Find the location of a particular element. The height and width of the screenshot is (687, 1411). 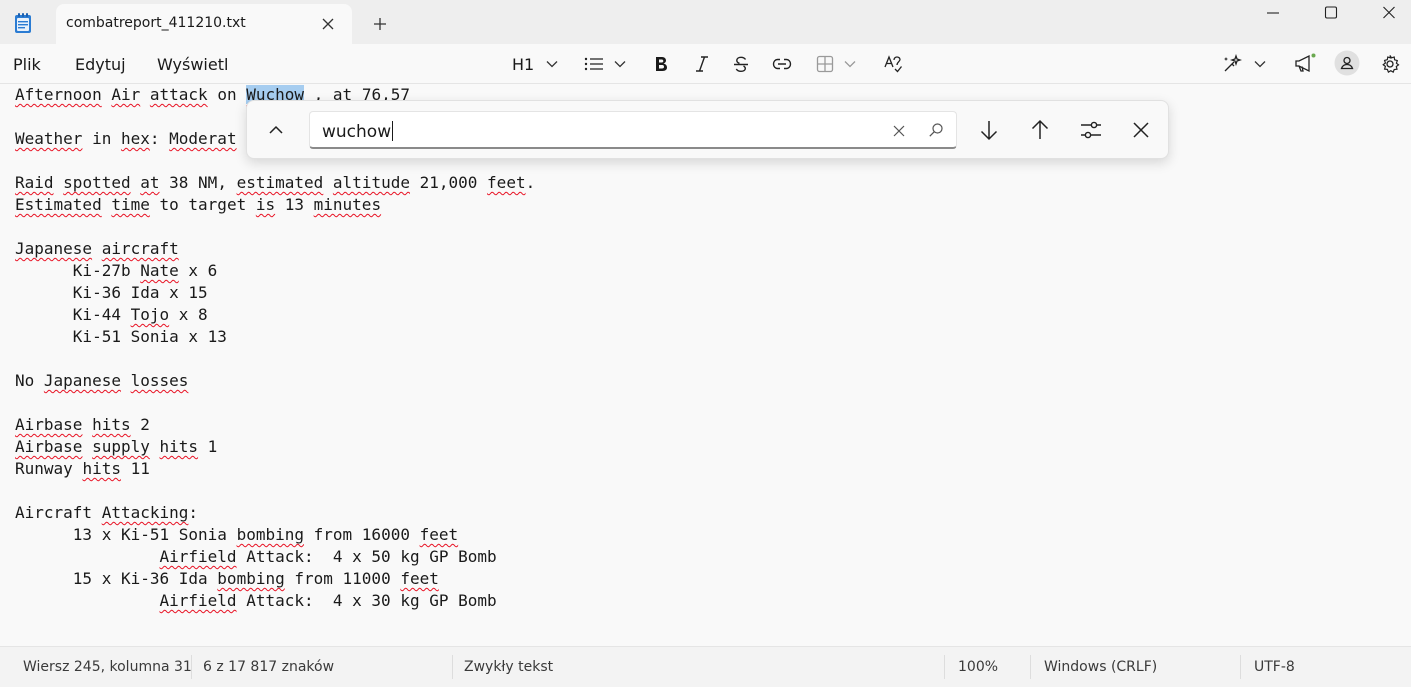

text-caret is located at coordinates (393, 131).